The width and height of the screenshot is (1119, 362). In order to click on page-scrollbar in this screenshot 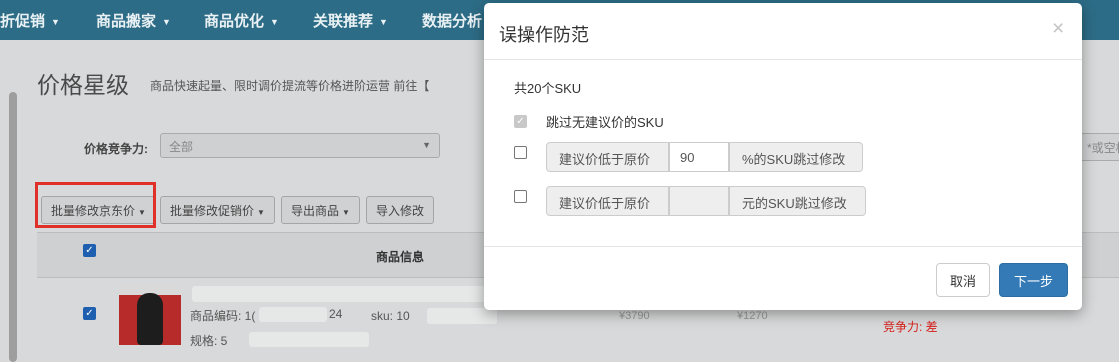, I will do `click(13, 227)`.